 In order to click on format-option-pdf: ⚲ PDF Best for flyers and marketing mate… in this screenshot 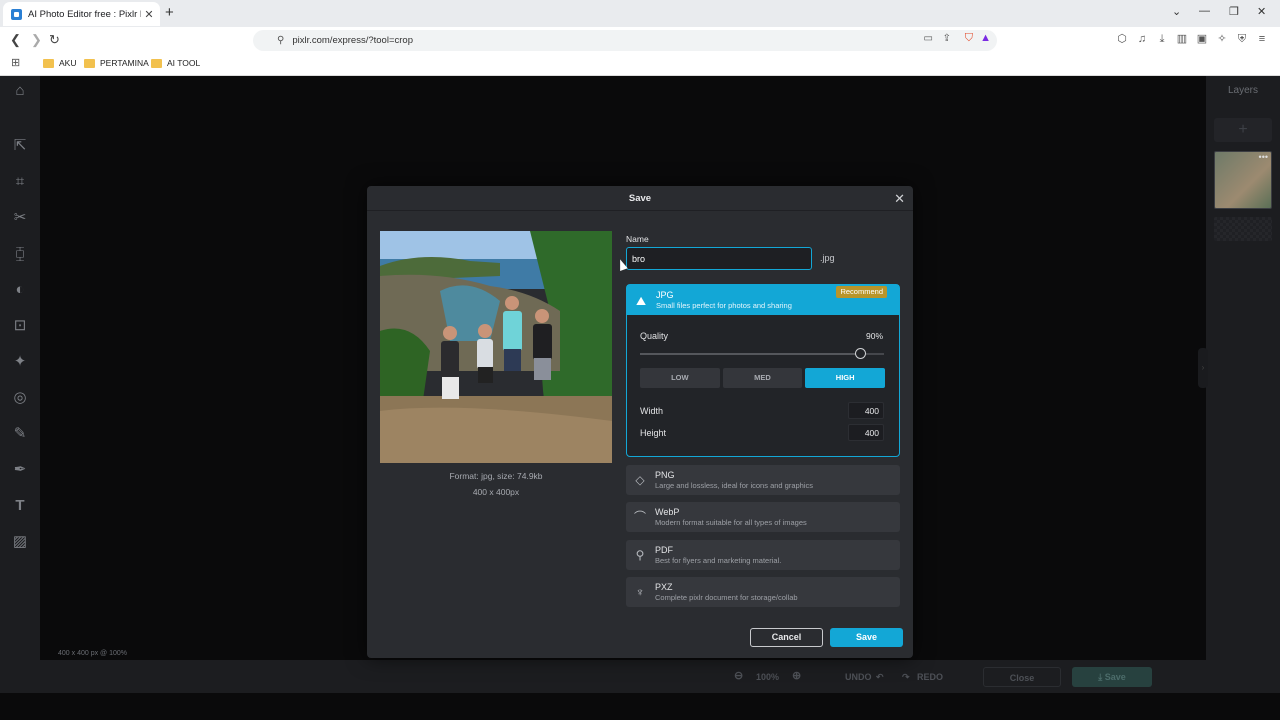, I will do `click(763, 555)`.